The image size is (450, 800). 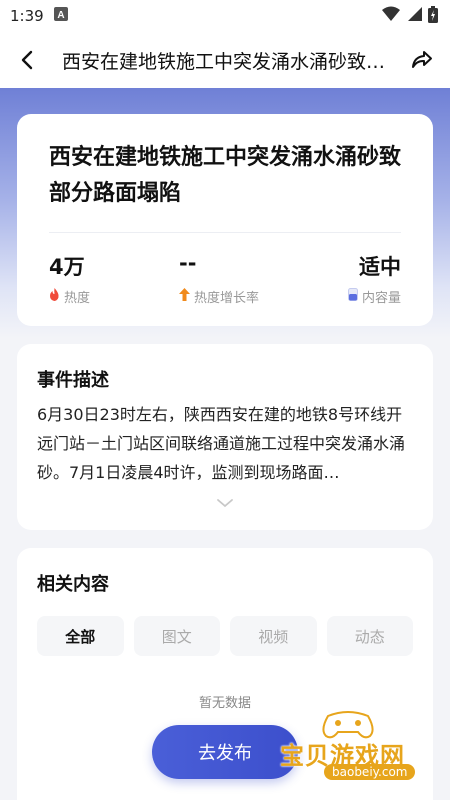 I want to click on tab-all: 全部, so click(x=80, y=636).